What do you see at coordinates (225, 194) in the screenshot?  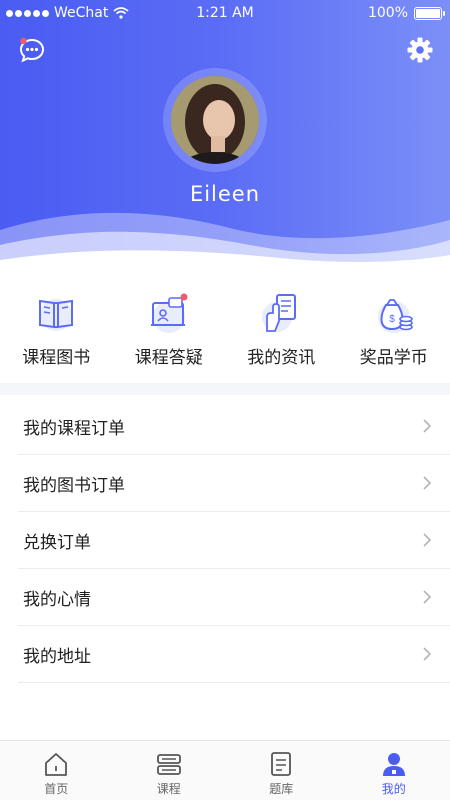 I see `username: Eileen` at bounding box center [225, 194].